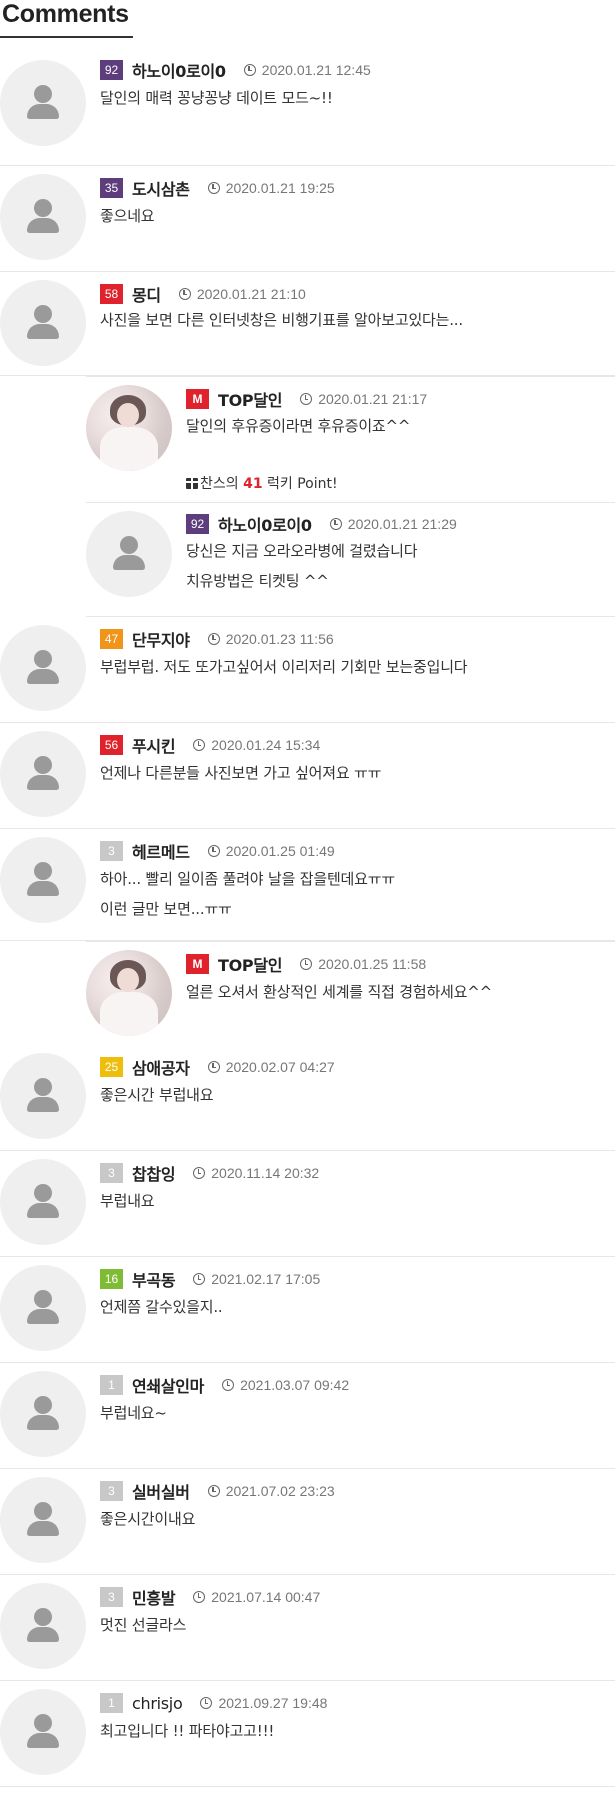 The image size is (615, 1814). I want to click on comment-text: 치유방법은 티켓팅 ^^, so click(257, 581).